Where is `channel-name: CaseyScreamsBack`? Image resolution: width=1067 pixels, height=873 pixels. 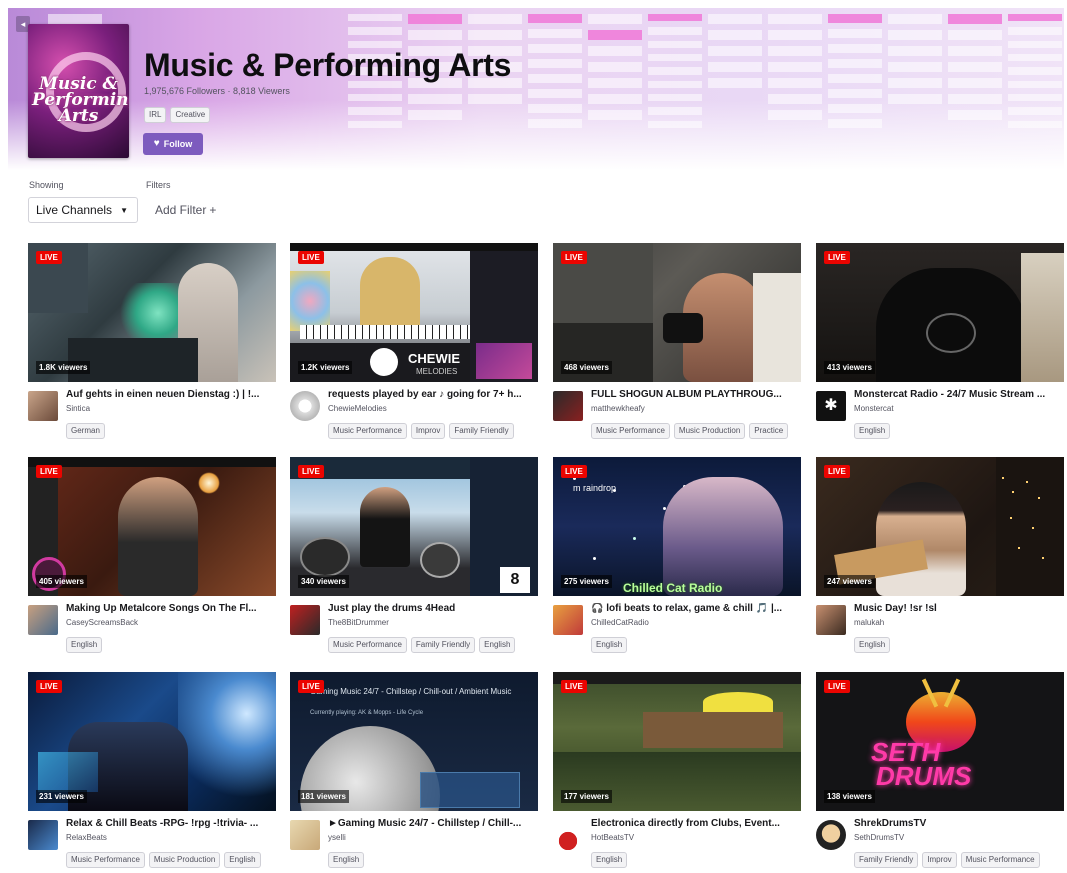
channel-name: CaseyScreamsBack is located at coordinates (102, 622).